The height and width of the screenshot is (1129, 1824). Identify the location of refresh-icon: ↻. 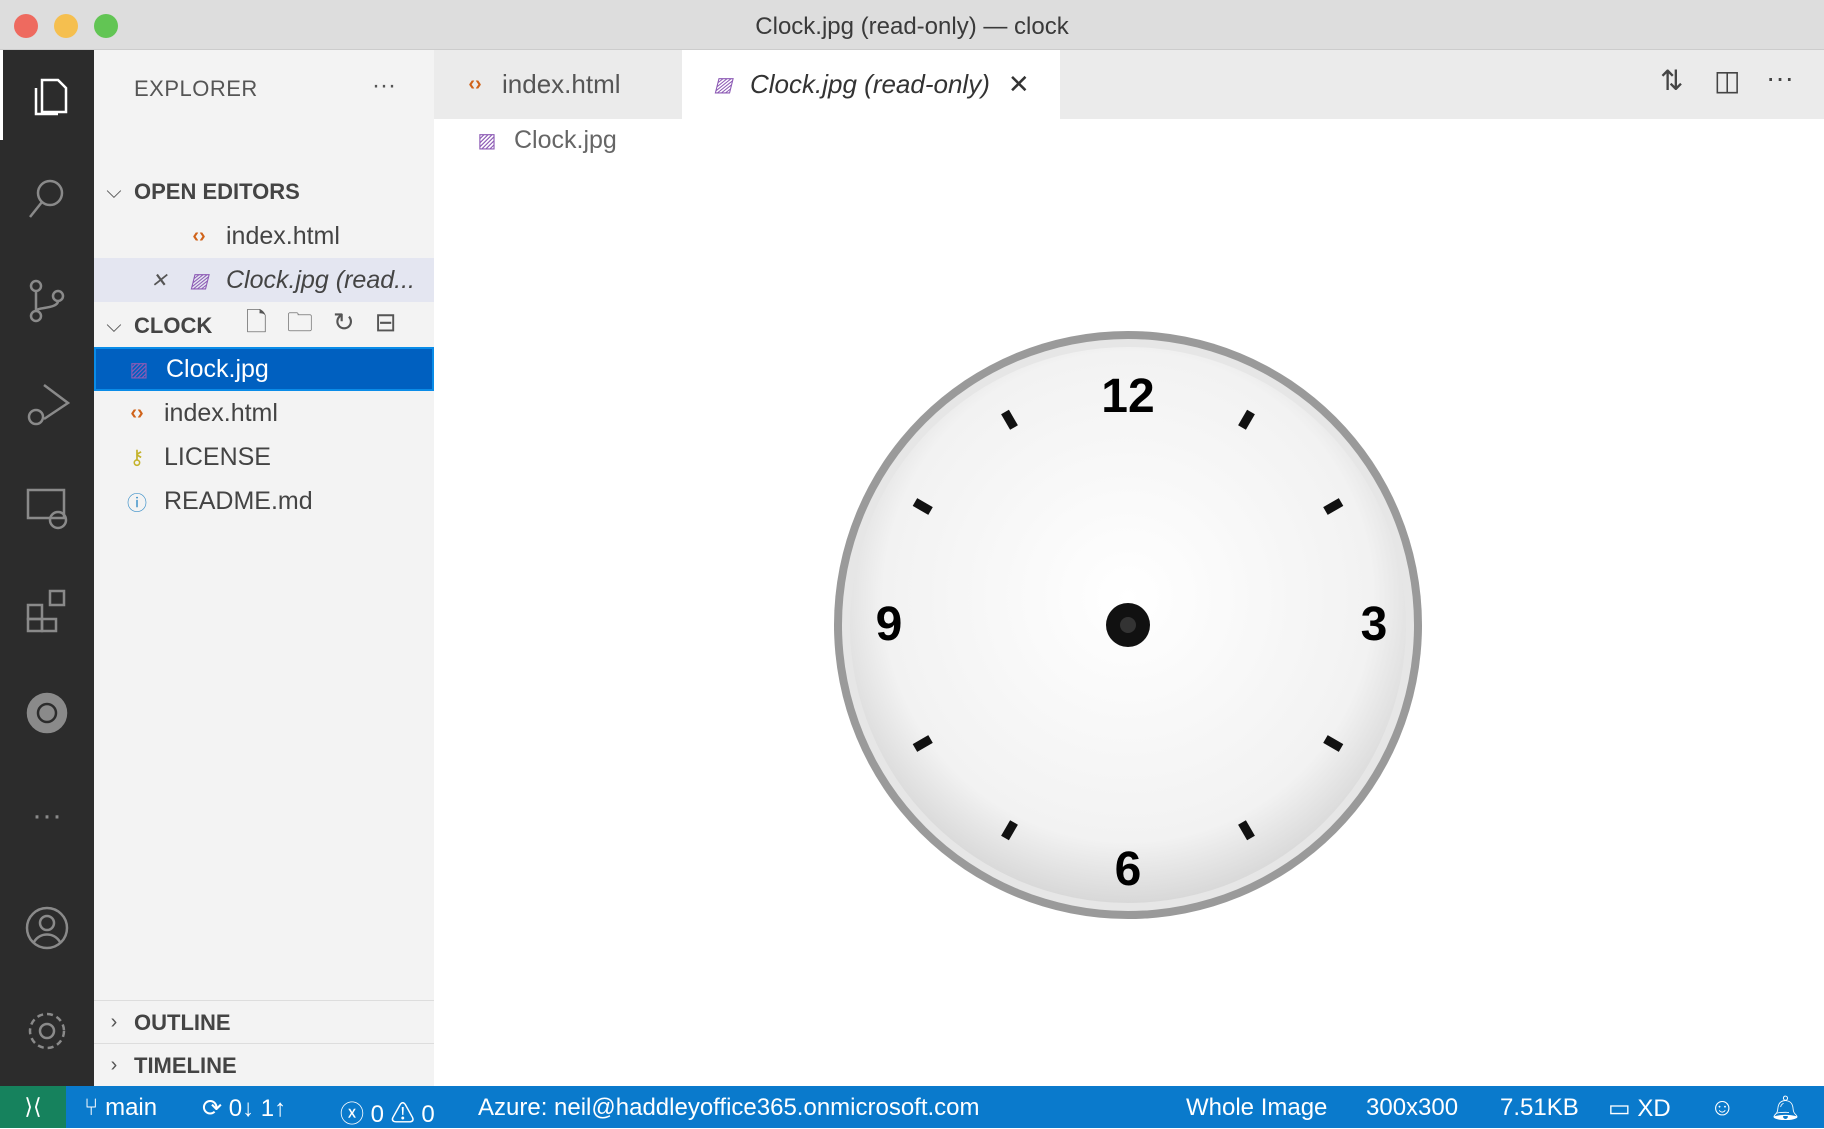
(354, 322).